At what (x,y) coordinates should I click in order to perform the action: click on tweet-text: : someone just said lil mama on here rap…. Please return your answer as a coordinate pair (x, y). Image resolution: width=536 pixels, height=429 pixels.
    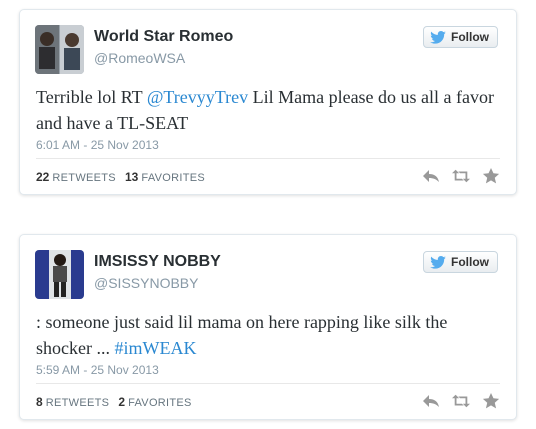
    Looking at the image, I should click on (271, 335).